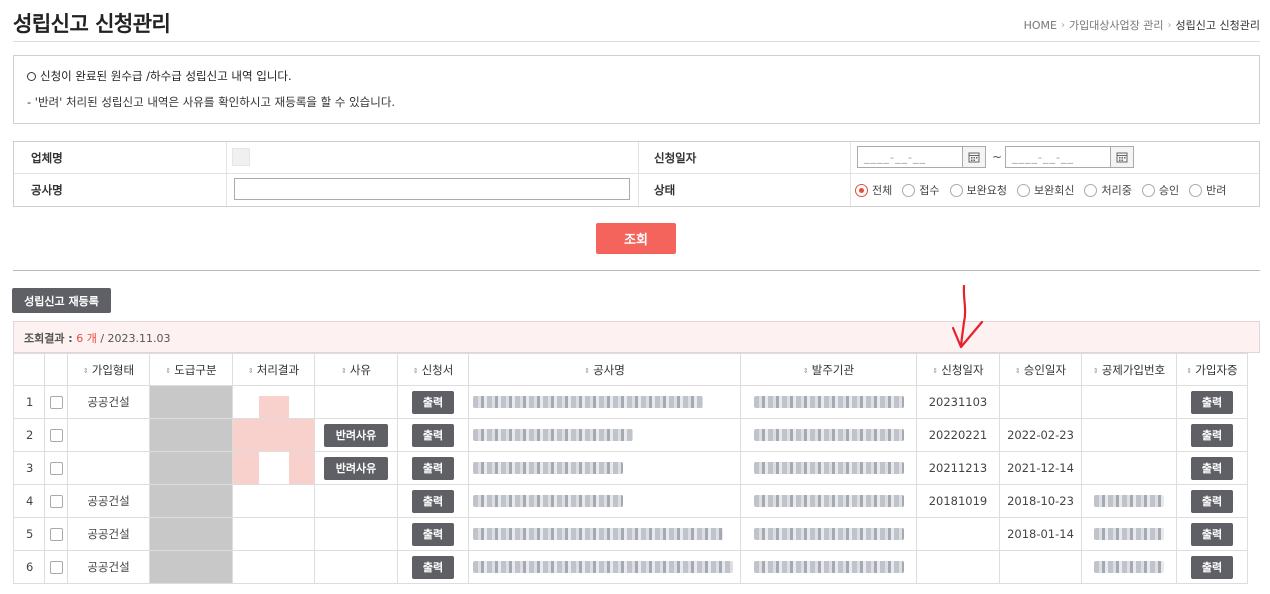 Image resolution: width=1270 pixels, height=594 pixels. What do you see at coordinates (909, 190) in the screenshot?
I see `radio-icon` at bounding box center [909, 190].